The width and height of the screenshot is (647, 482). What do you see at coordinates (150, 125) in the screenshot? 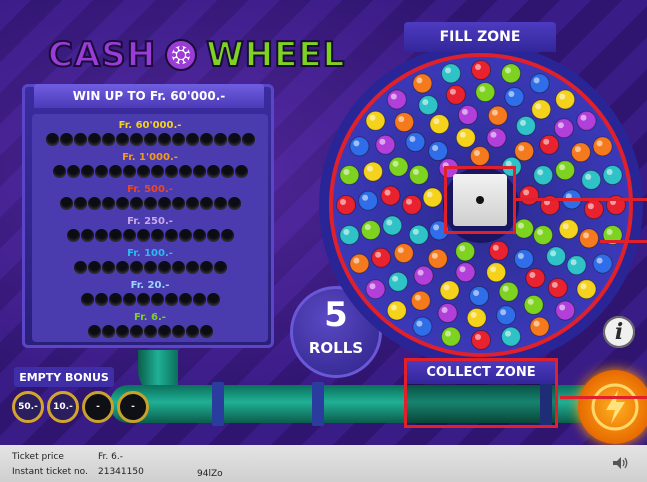
I see `prize-tier-amount: Fr. 60'000.-` at bounding box center [150, 125].